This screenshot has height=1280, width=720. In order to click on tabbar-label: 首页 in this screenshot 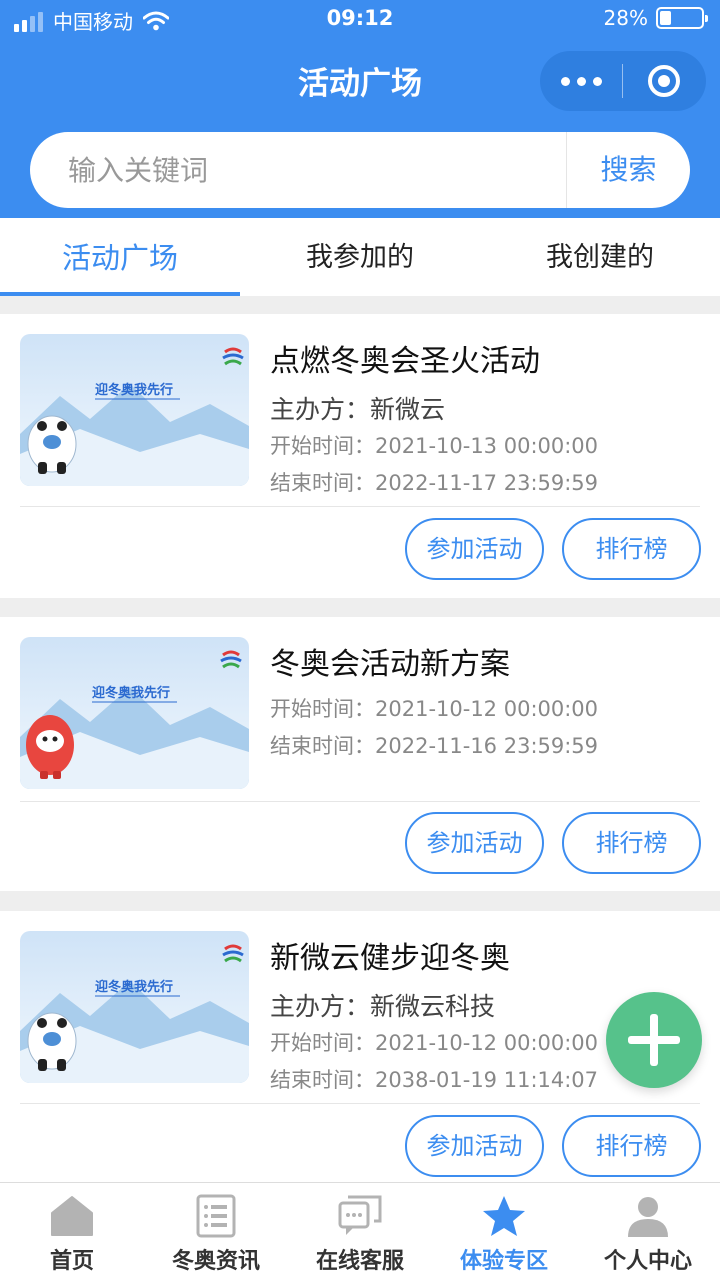, I will do `click(71, 1261)`.